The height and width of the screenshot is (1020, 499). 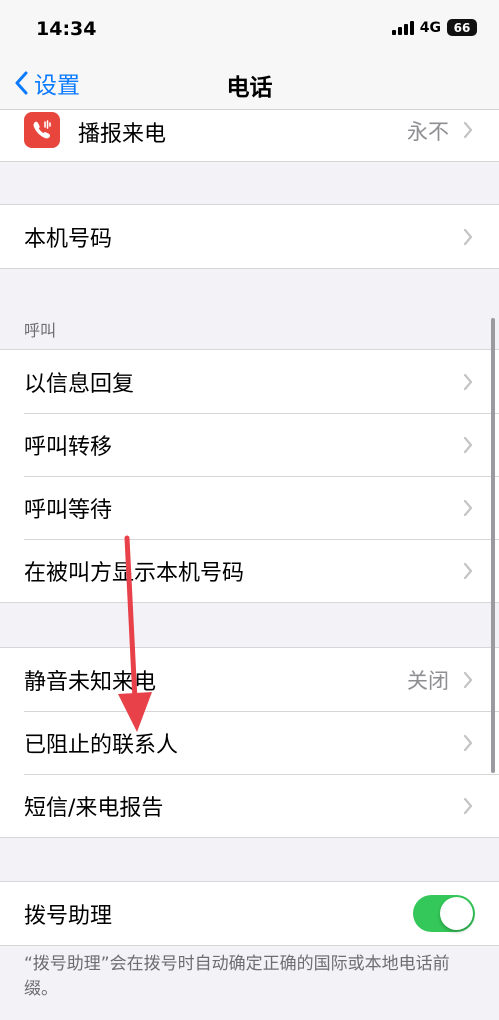 I want to click on battery-icon: 66, so click(x=462, y=27).